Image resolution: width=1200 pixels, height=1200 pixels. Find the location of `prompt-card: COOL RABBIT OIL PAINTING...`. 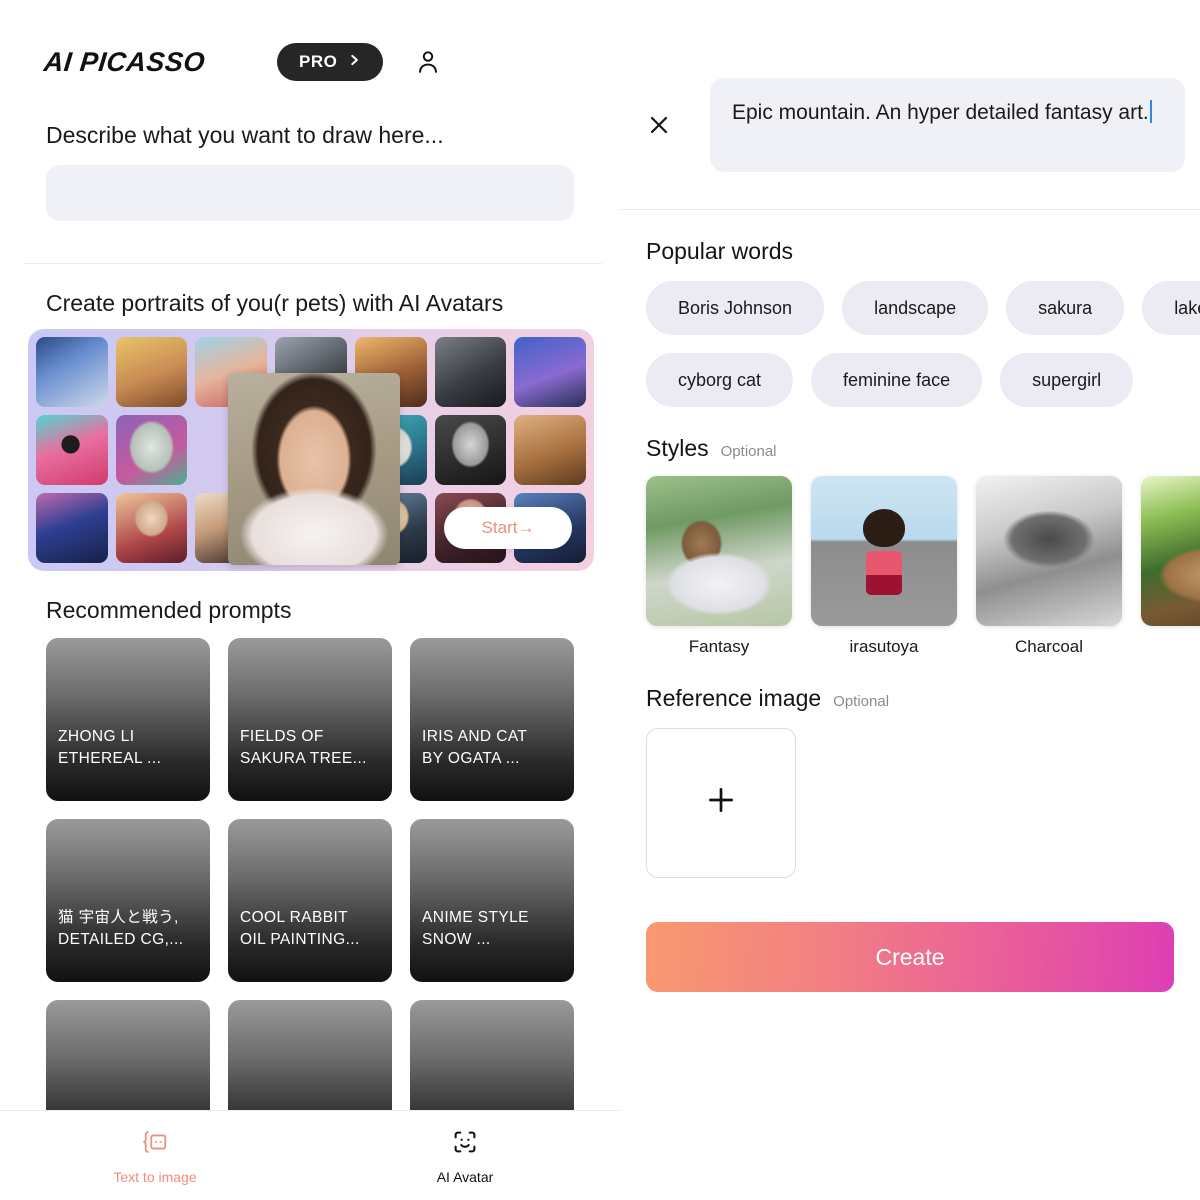

prompt-card: COOL RABBIT OIL PAINTING... is located at coordinates (310, 900).